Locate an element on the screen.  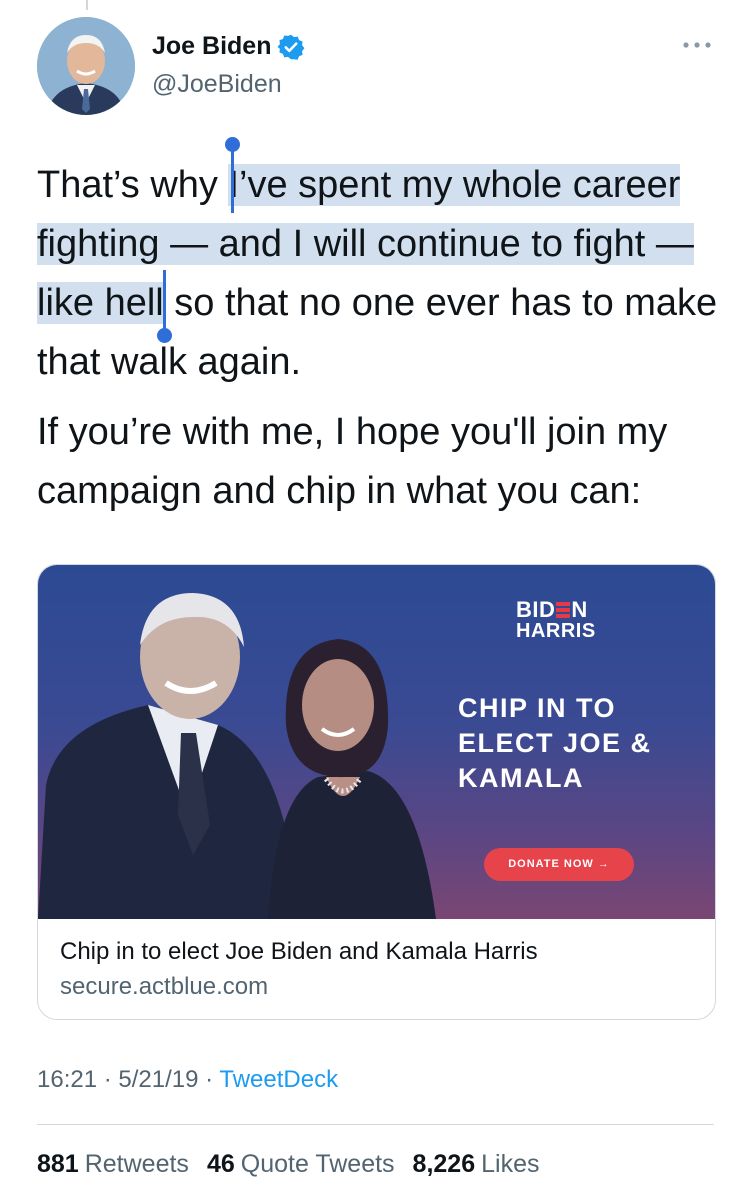
selection-start-knob is located at coordinates (232, 144).